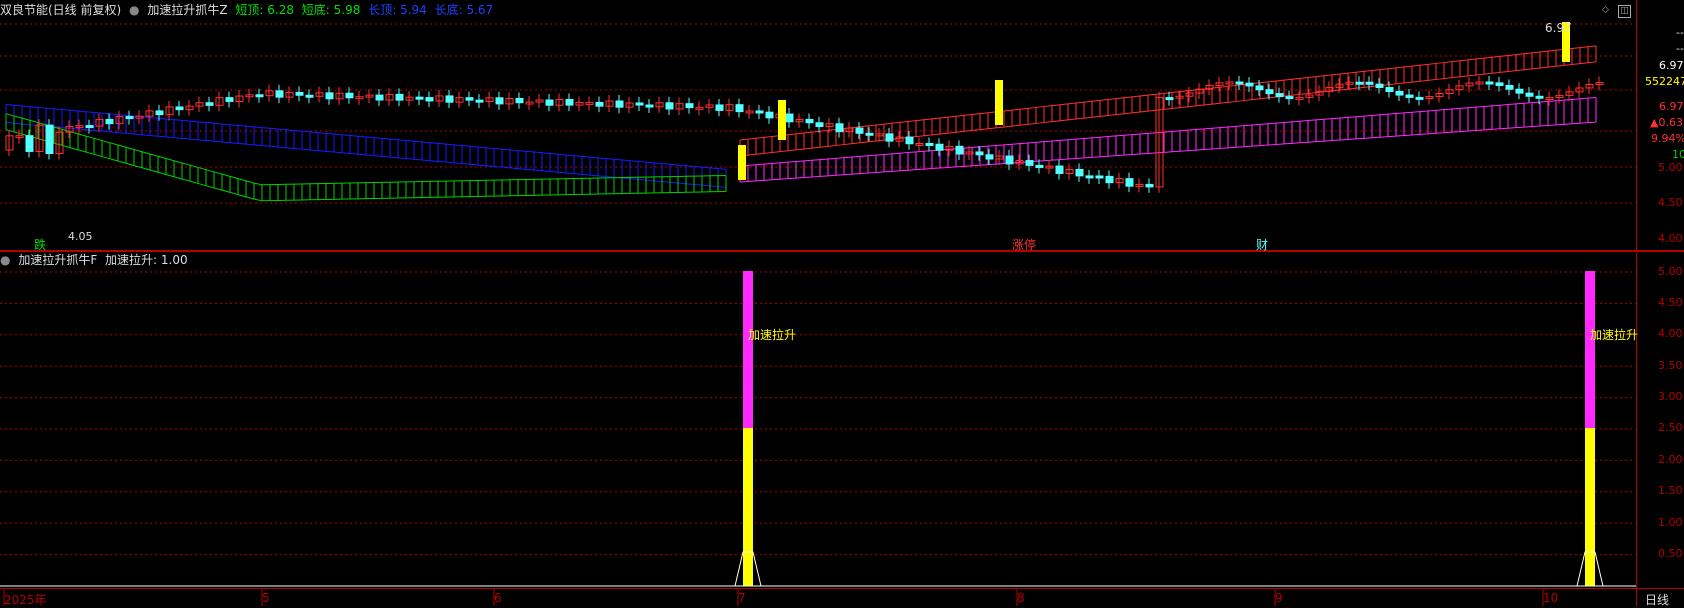  I want to click on x-axis-label: 9, so click(1279, 598).